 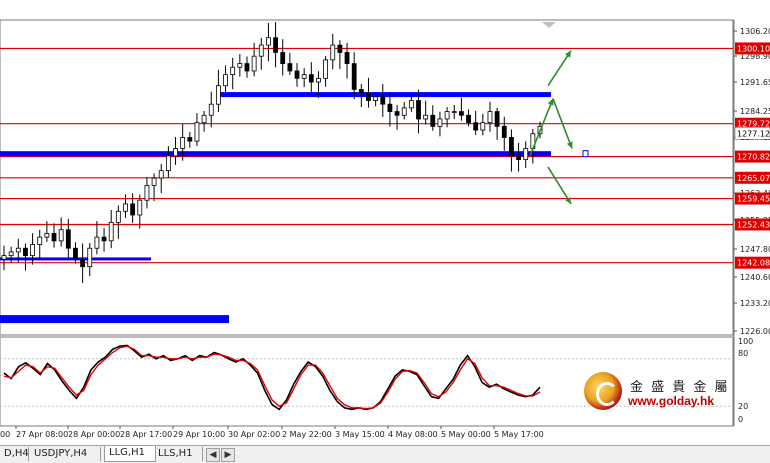 I want to click on logo: 金 盛 貴 金 屬 www.golday.hk, so click(x=677, y=395).